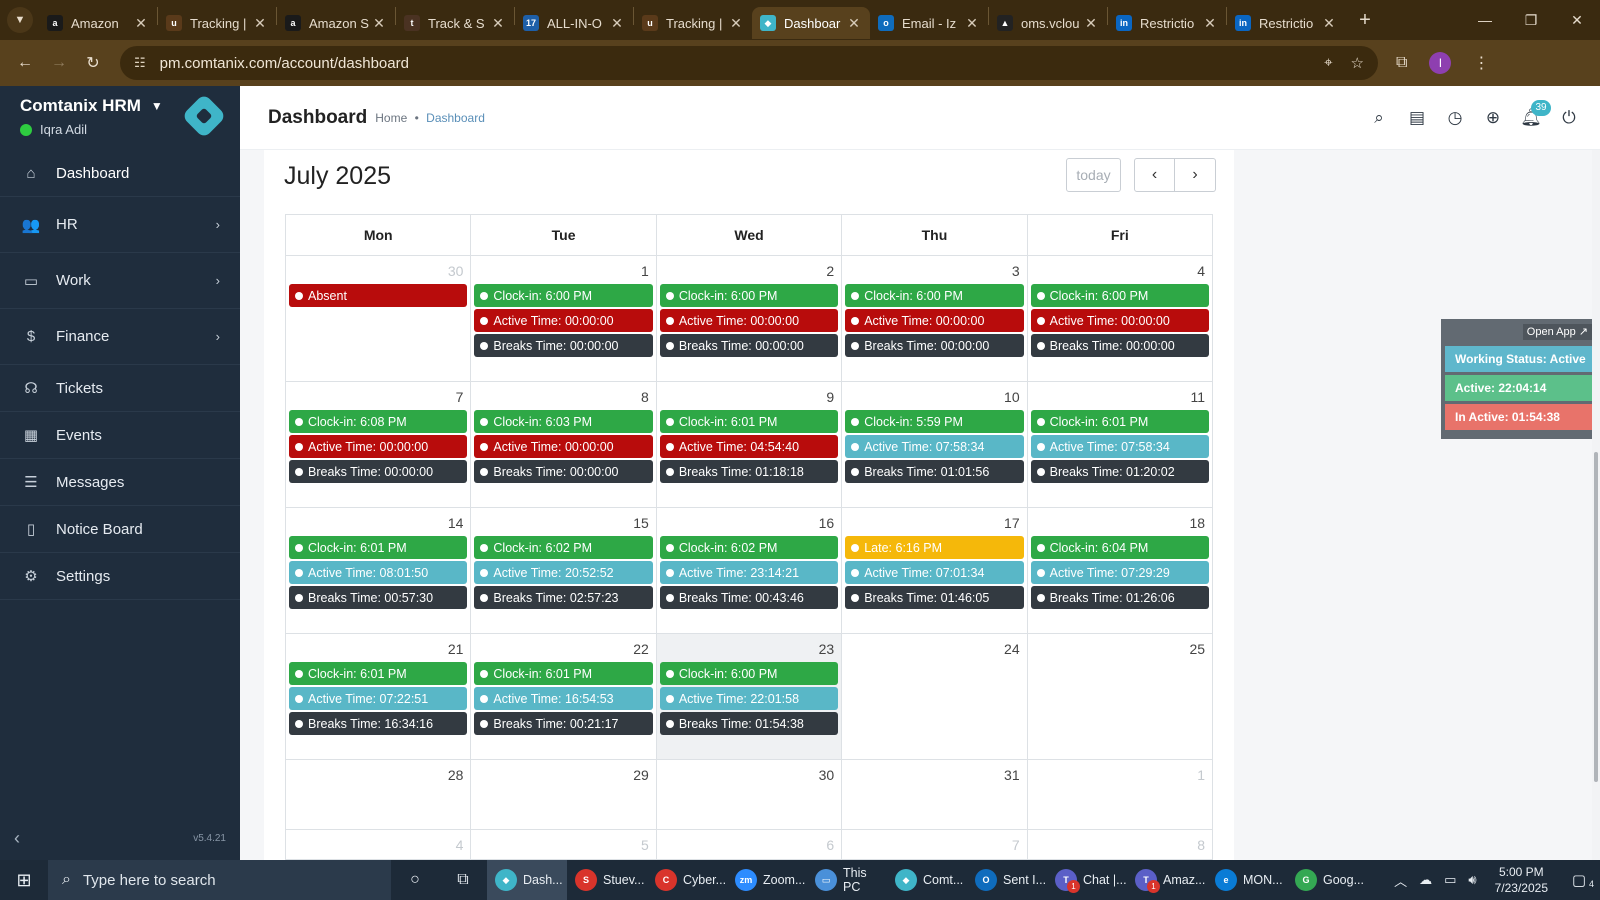 This screenshot has width=1600, height=900. Describe the element at coordinates (378, 295) in the screenshot. I see `calendar-event: Absent` at that location.